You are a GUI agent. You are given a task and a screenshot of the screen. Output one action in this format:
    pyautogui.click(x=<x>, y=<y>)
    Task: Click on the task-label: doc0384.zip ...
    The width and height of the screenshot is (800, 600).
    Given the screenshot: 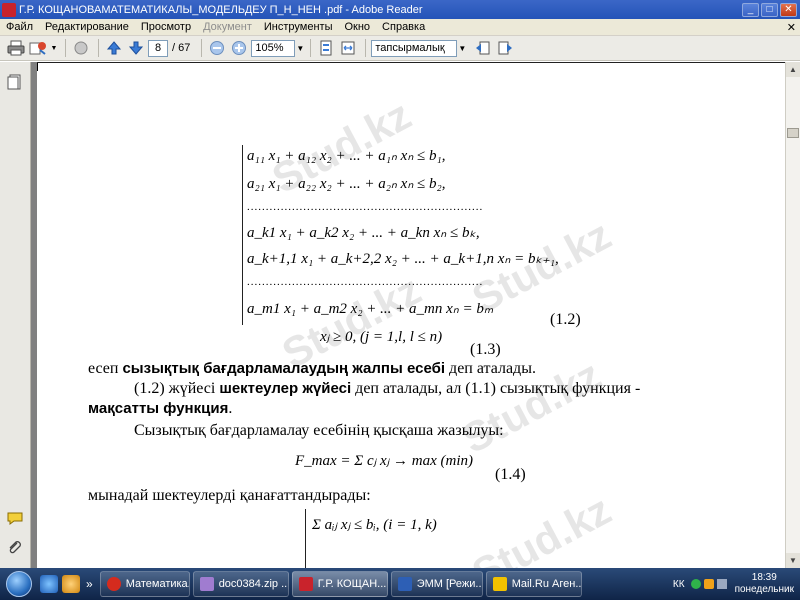 What is the action you would take?
    pyautogui.click(x=253, y=584)
    